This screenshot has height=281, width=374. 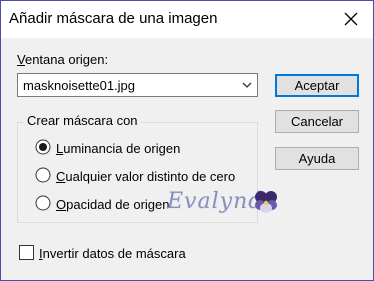 What do you see at coordinates (112, 253) in the screenshot?
I see `invert-label: Invertir datos de máscara` at bounding box center [112, 253].